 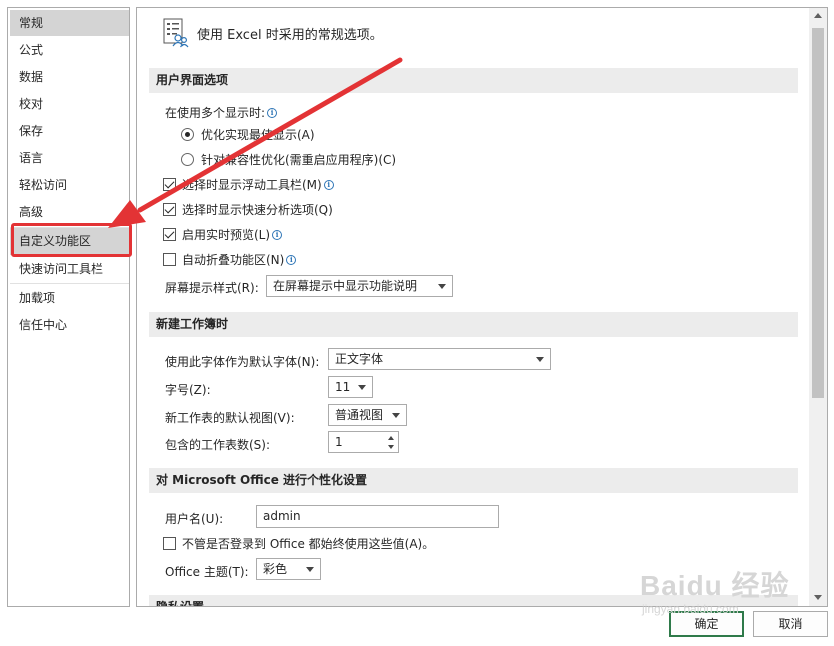 I want to click on general-options-icon, so click(x=175, y=33).